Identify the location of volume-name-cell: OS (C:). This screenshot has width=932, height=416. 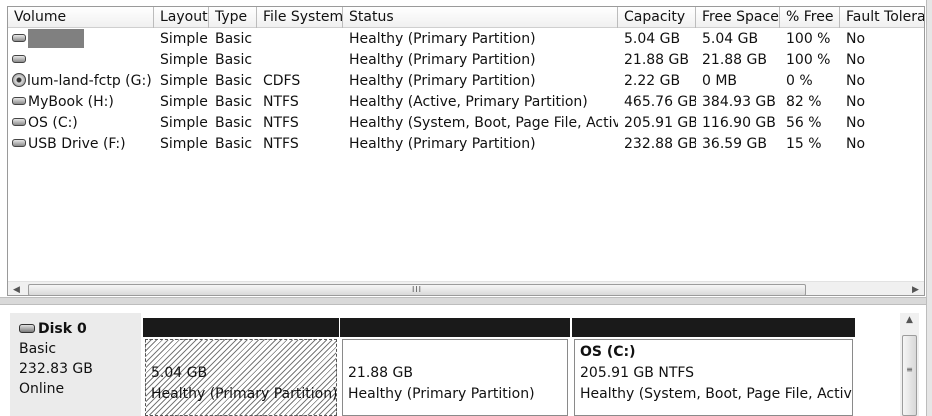
(81, 123).